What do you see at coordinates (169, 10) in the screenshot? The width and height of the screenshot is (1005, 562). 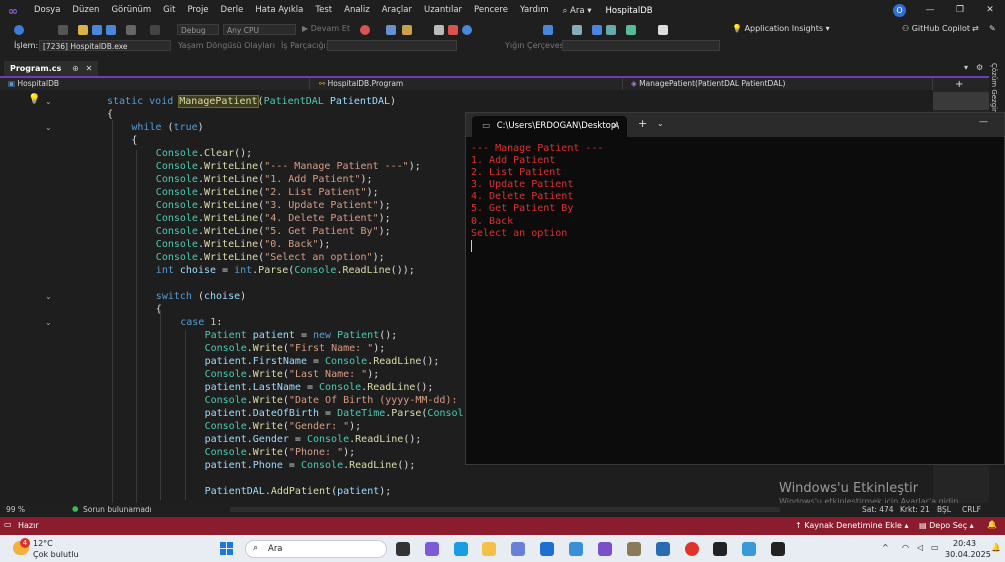 I see `menu-git: Git` at bounding box center [169, 10].